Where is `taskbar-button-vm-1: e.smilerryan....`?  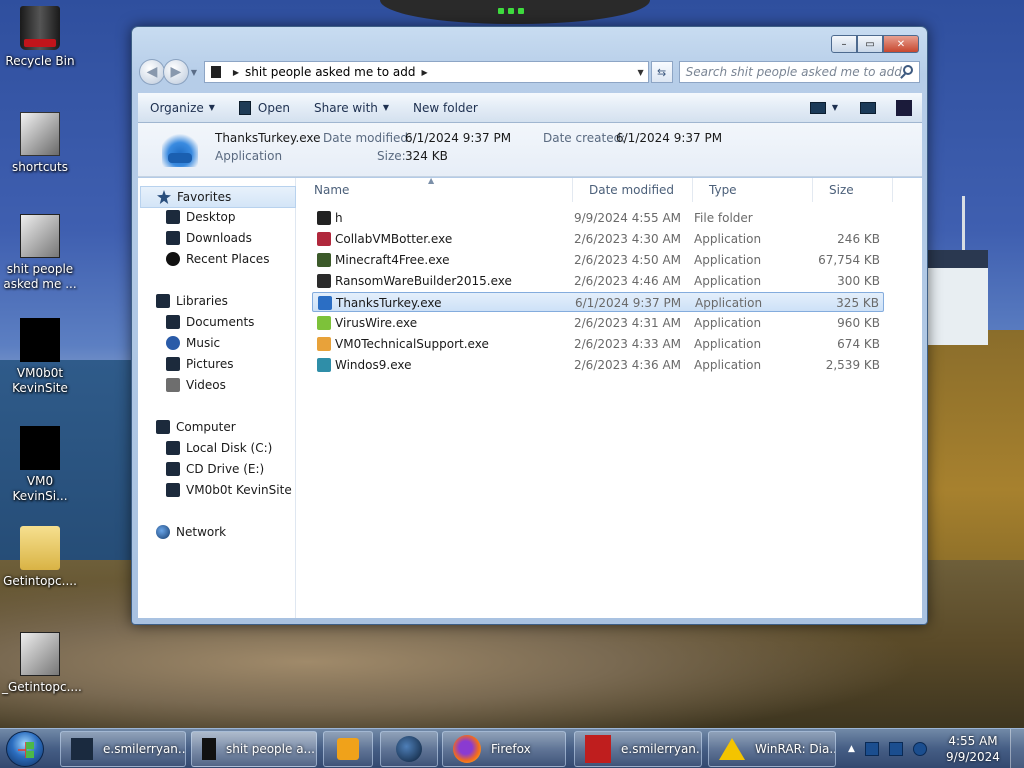 taskbar-button-vm-1: e.smilerryan.... is located at coordinates (123, 749).